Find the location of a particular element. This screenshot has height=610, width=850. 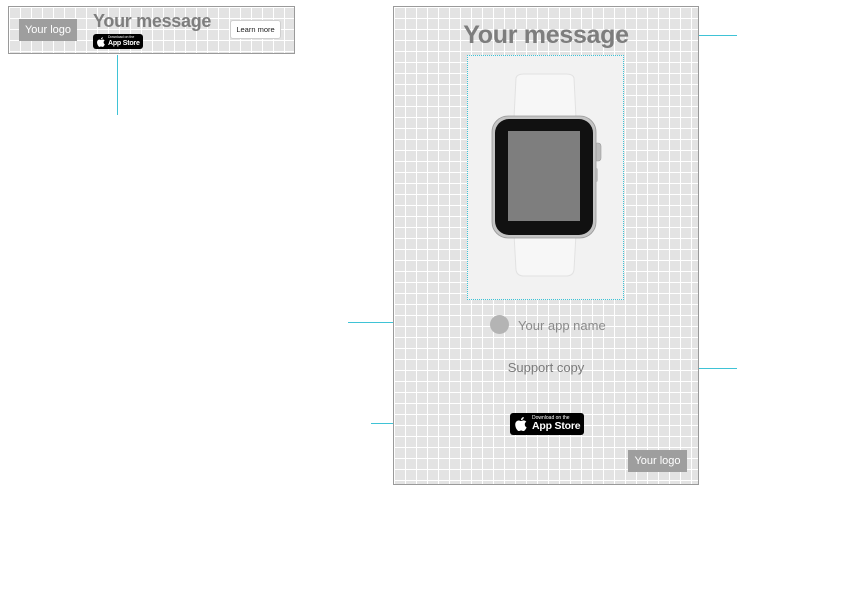

watch-image is located at coordinates (546, 175).